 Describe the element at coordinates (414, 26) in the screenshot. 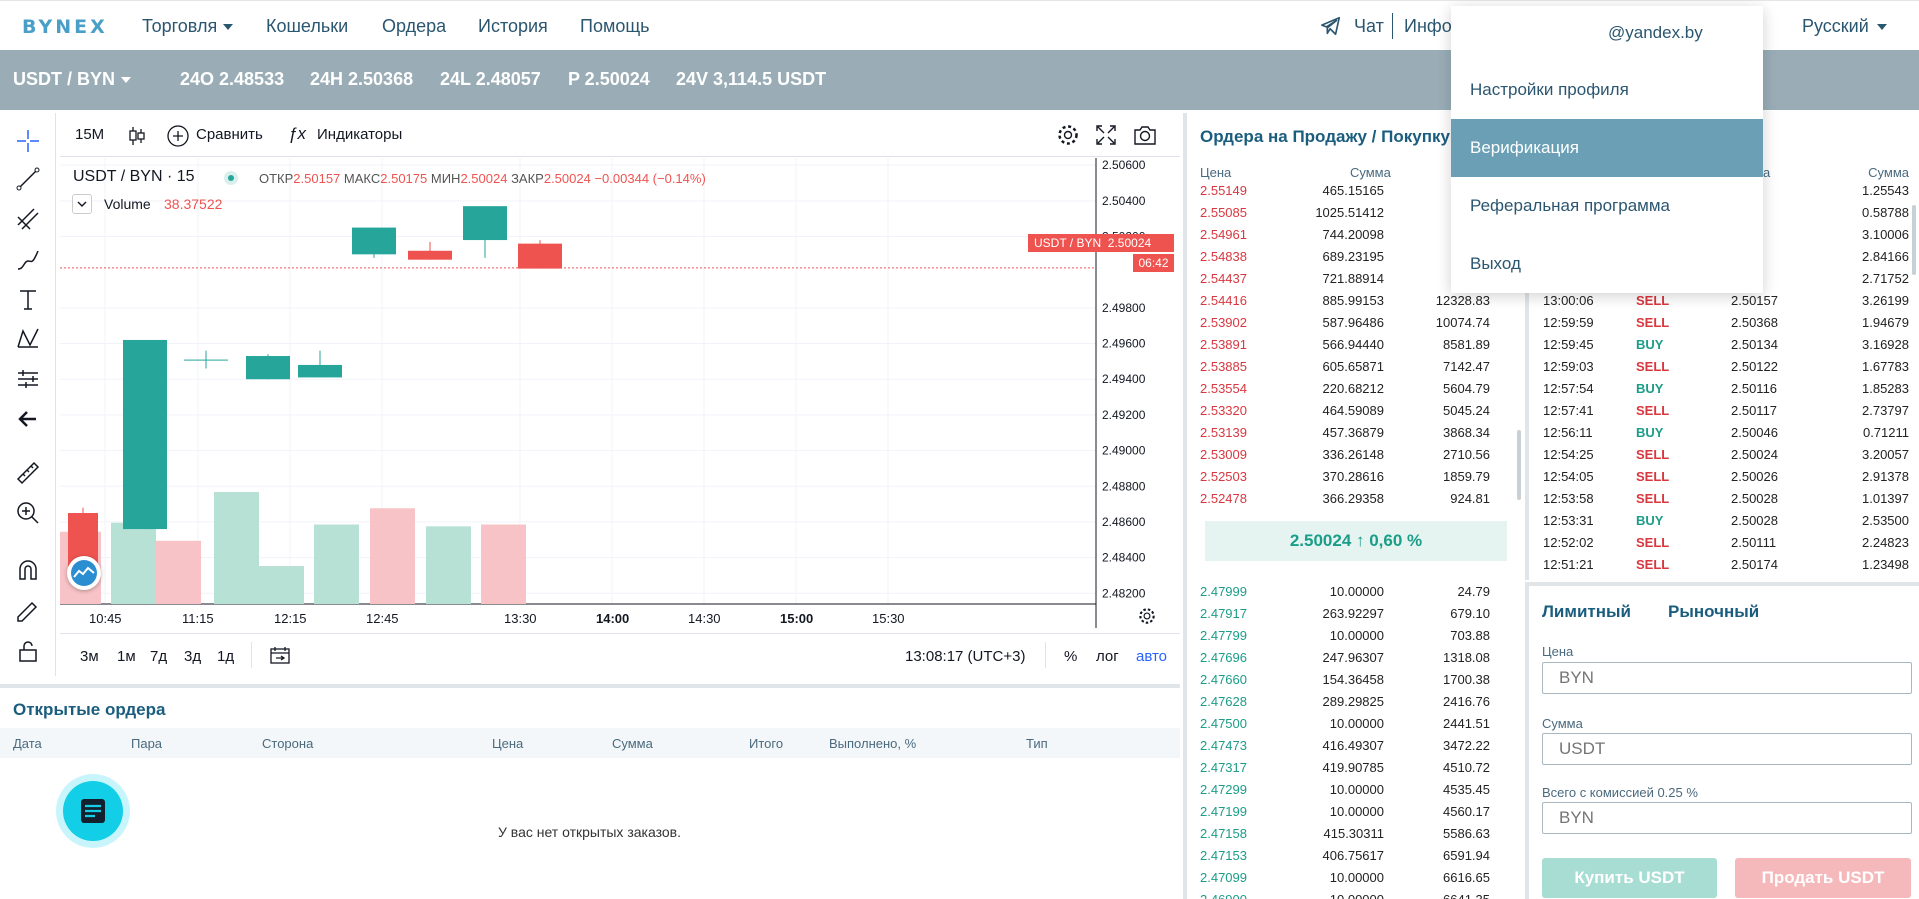

I see `nav-orders: Ордера` at that location.